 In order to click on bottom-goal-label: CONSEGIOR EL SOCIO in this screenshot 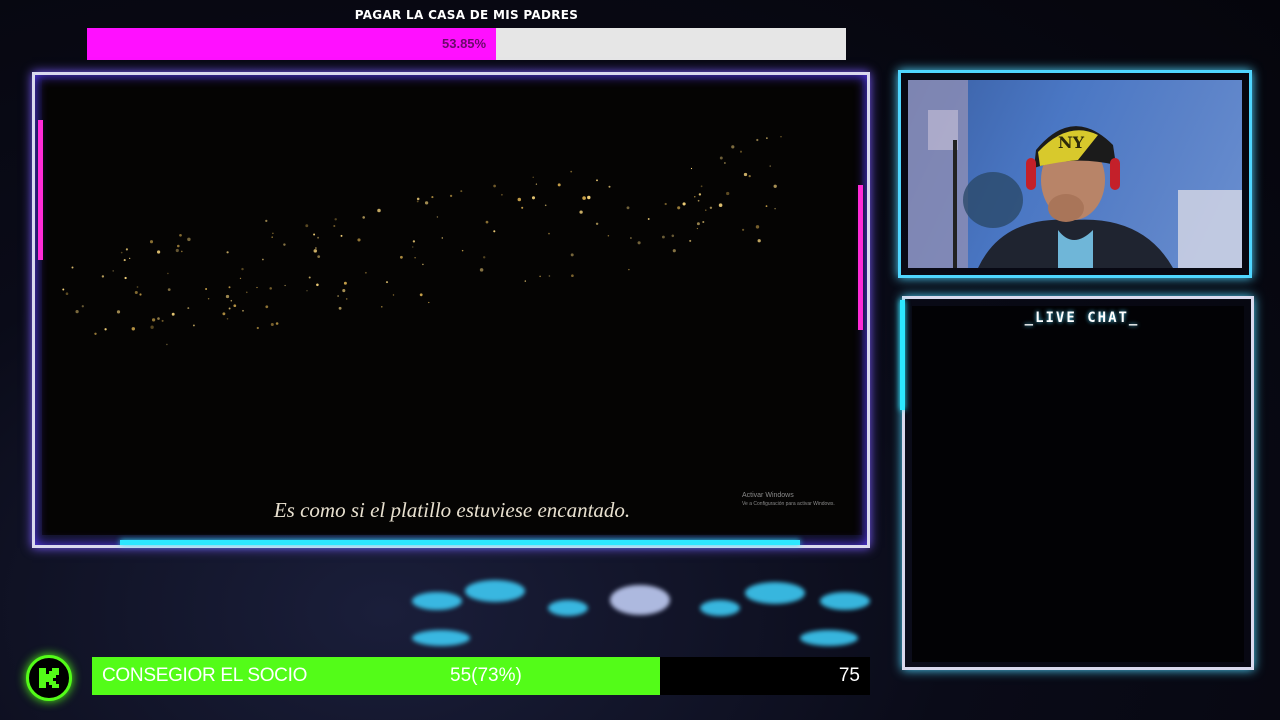, I will do `click(205, 675)`.